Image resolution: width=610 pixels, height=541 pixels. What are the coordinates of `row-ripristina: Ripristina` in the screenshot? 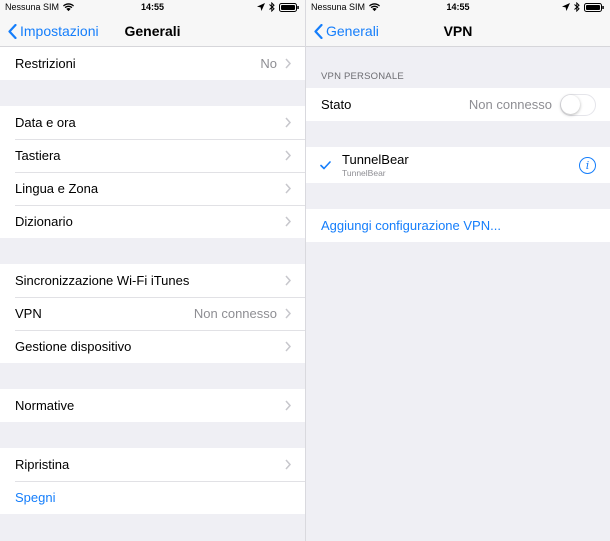 It's located at (152, 464).